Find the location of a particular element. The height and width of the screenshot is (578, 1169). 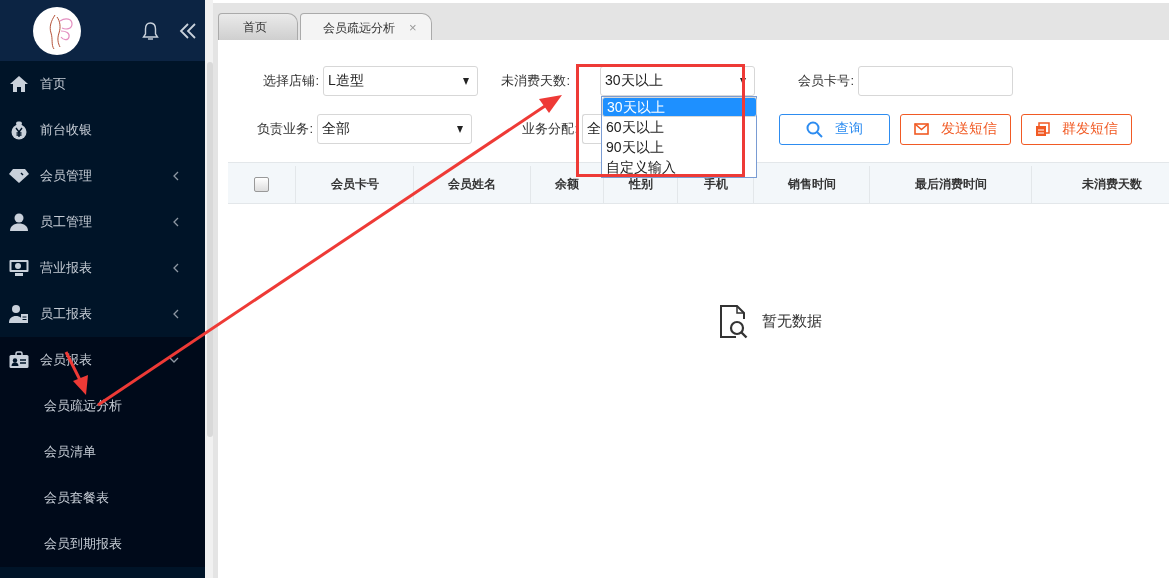

home-icon is located at coordinates (19, 84).